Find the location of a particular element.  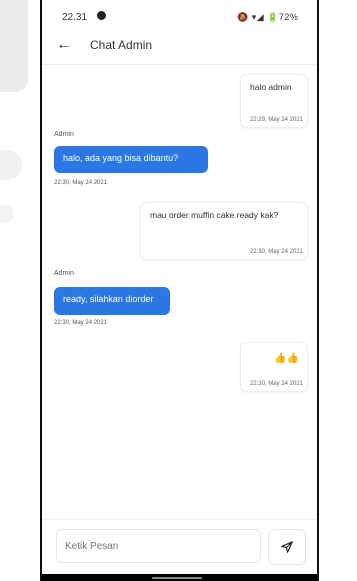

status-time: 22.31 is located at coordinates (75, 17).